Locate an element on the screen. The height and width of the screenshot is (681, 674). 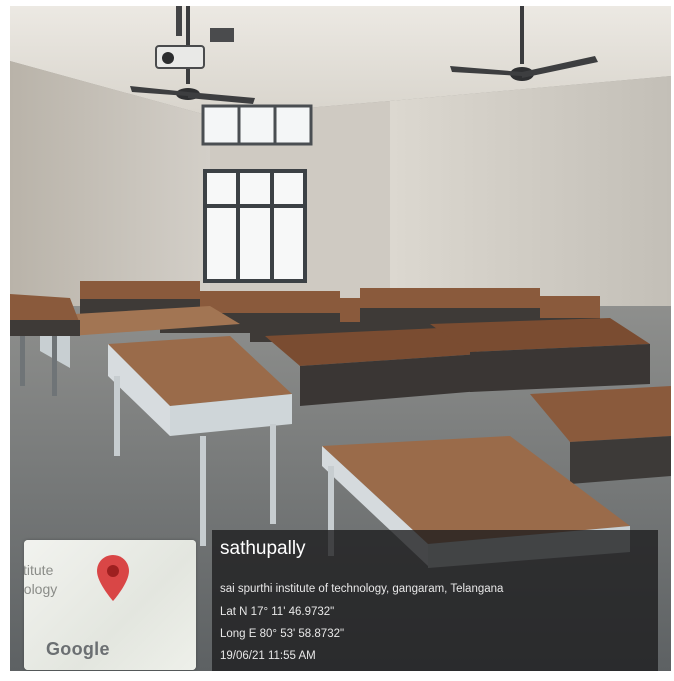
google-logo: Google is located at coordinates (78, 649).